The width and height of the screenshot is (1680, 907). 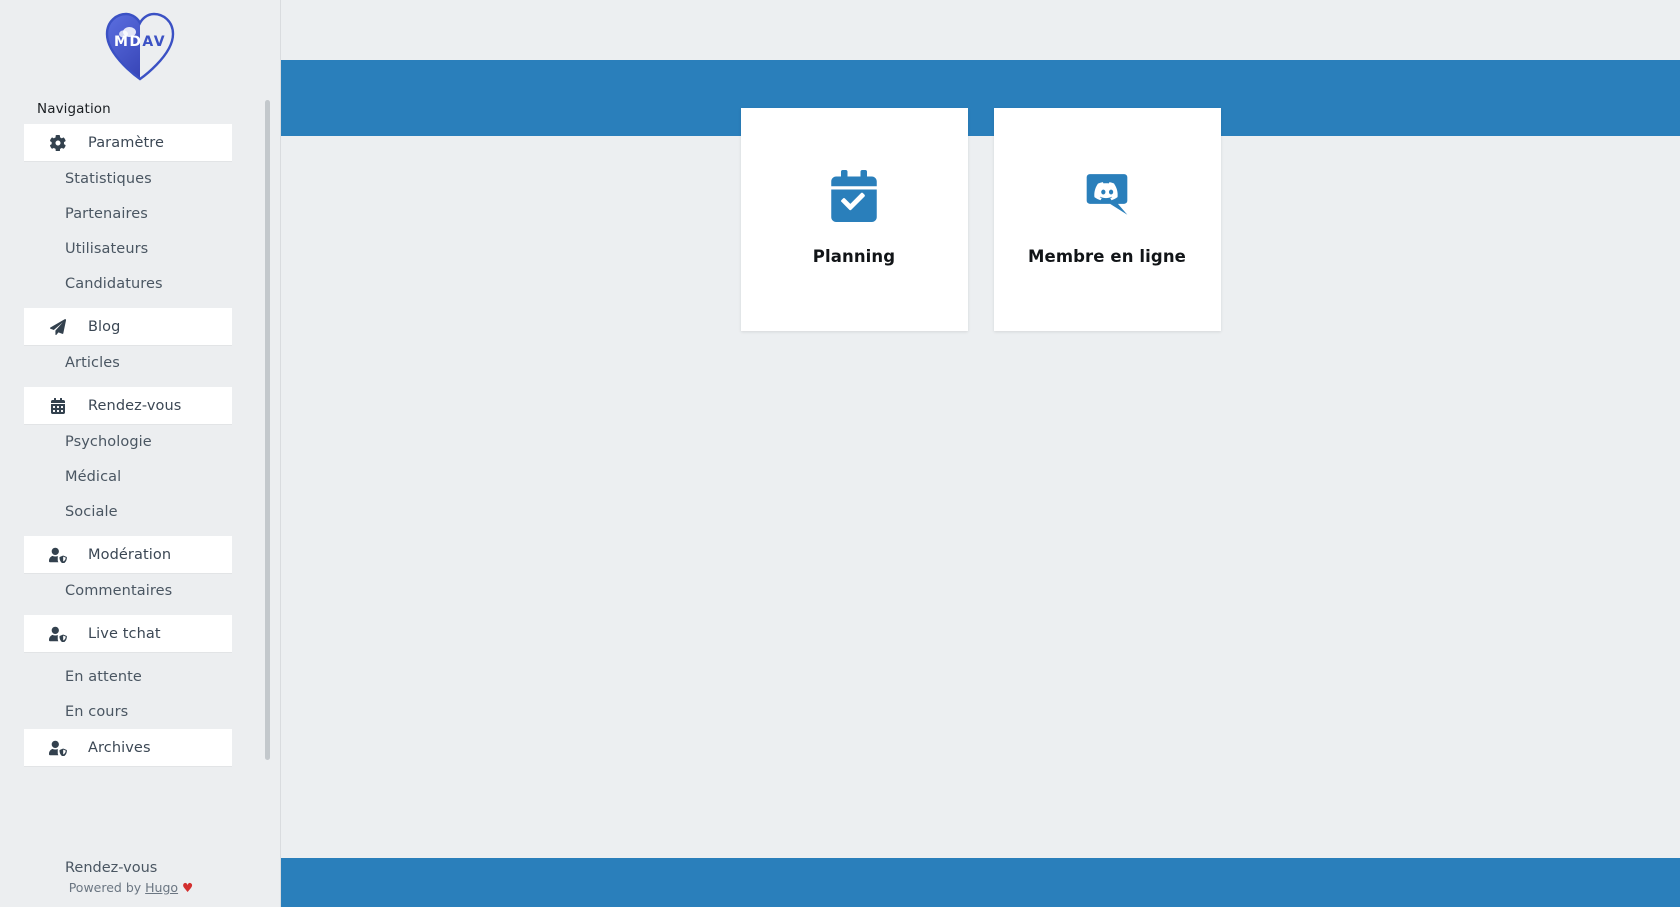 What do you see at coordinates (188, 887) in the screenshot?
I see `heart-icon: ♥` at bounding box center [188, 887].